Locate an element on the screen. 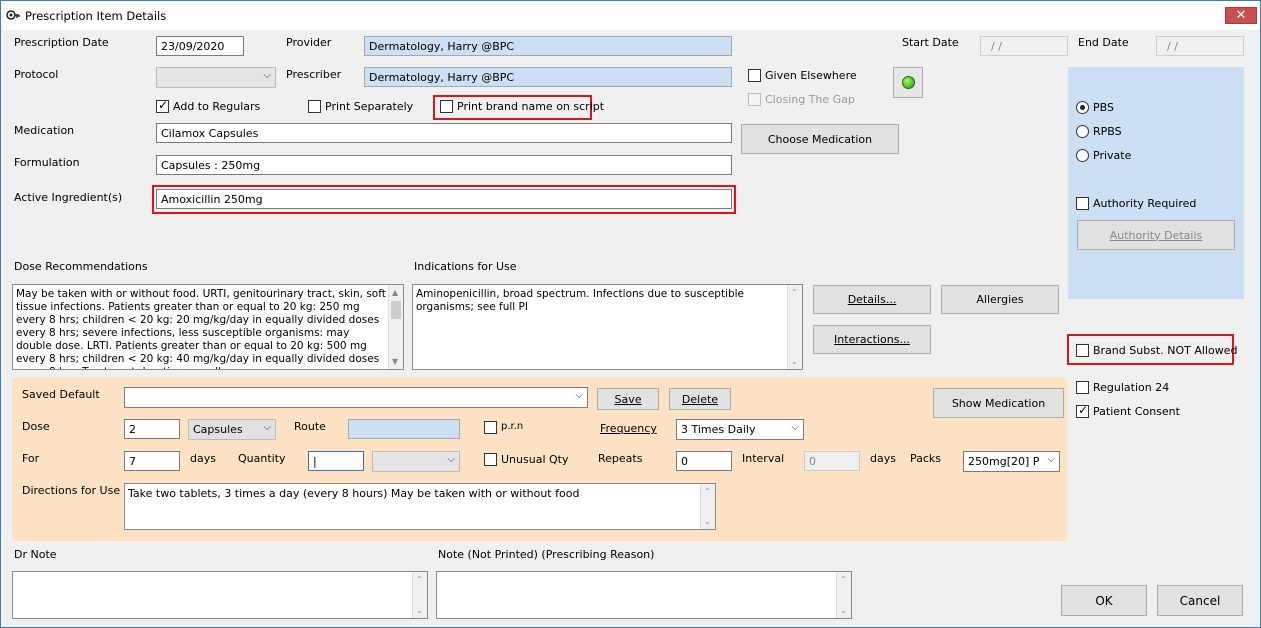 Image resolution: width=1261 pixels, height=628 pixels. scroll-down-icon: ▼ is located at coordinates (395, 361).